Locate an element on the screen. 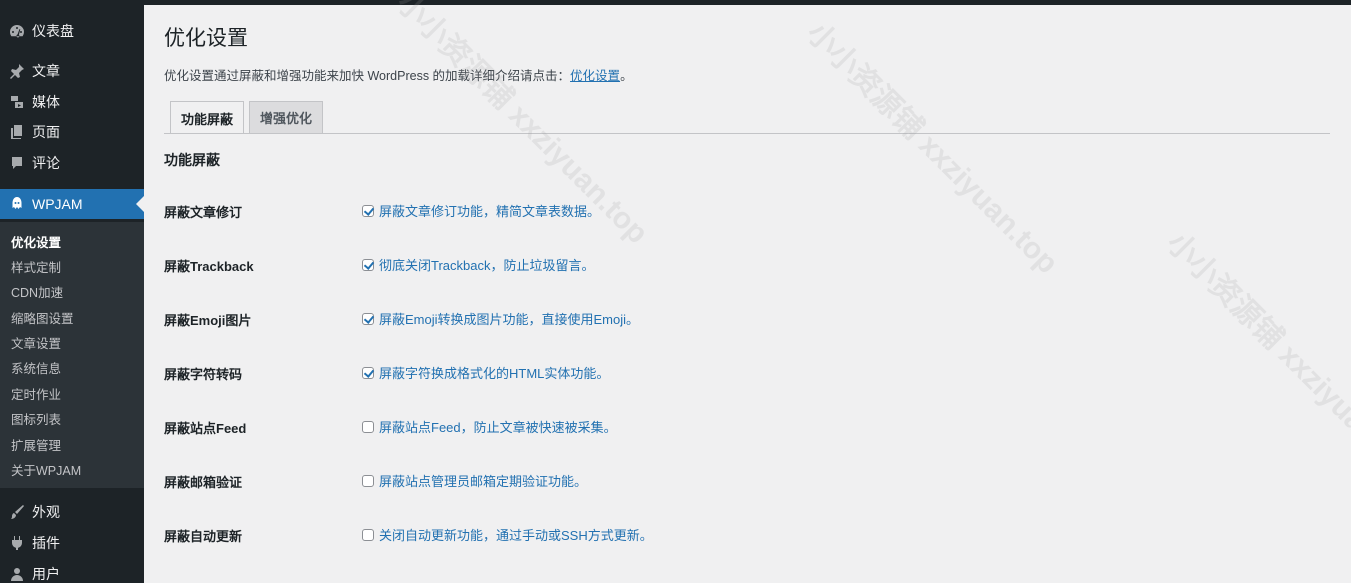 Image resolution: width=1351 pixels, height=583 pixels. texturize-checkbox is located at coordinates (368, 372).